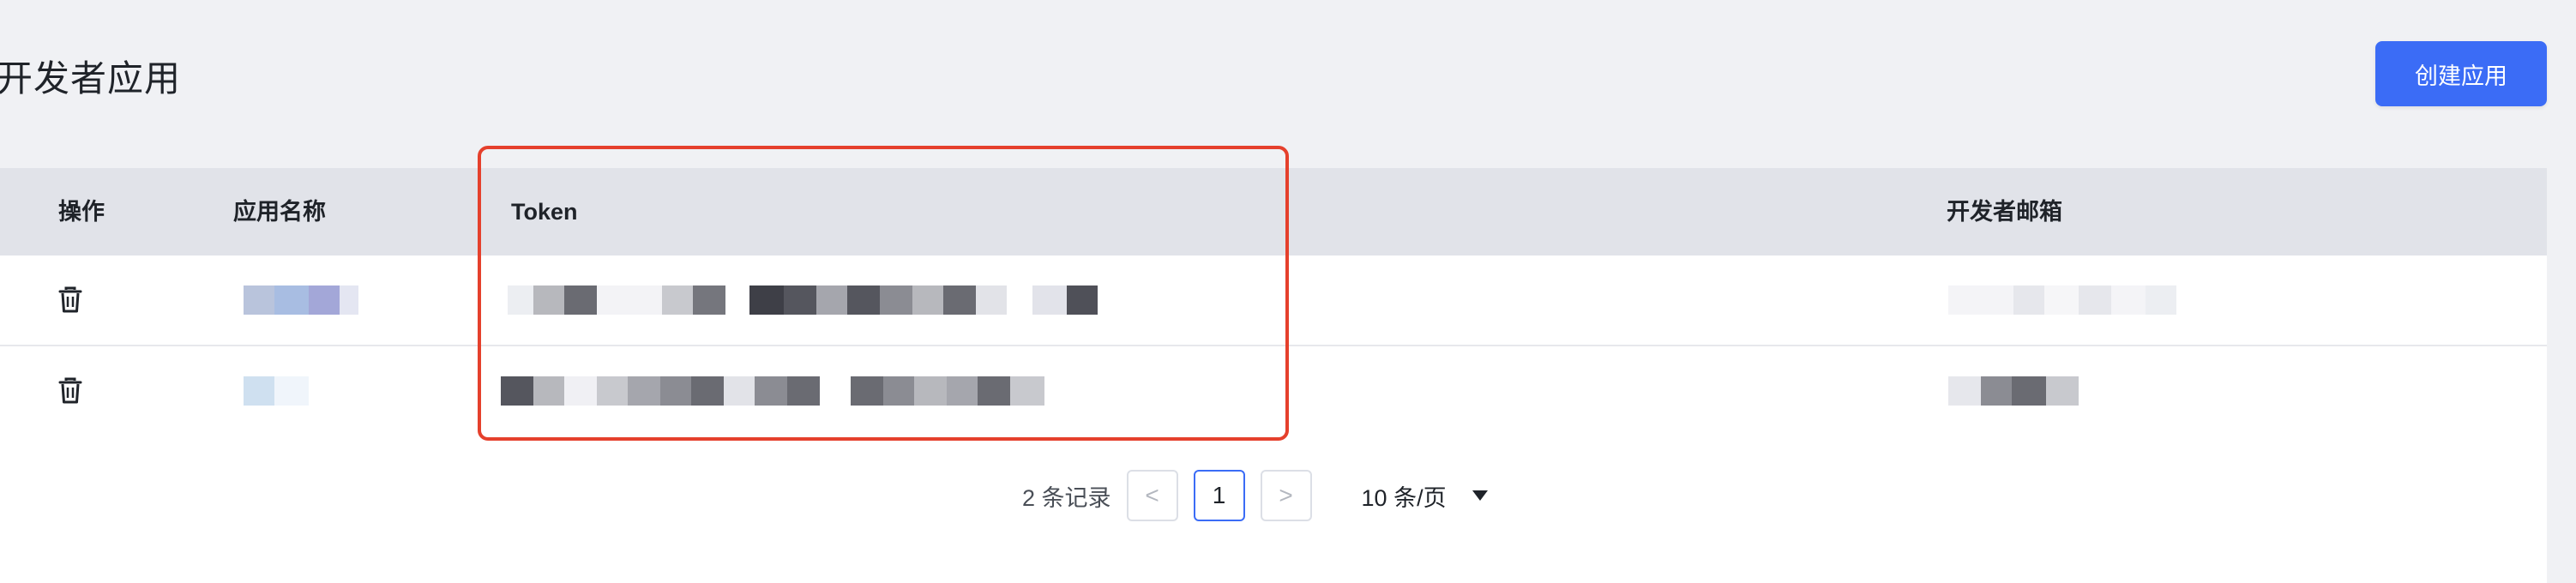  Describe the element at coordinates (1219, 495) in the screenshot. I see `page-1-button: 1` at that location.